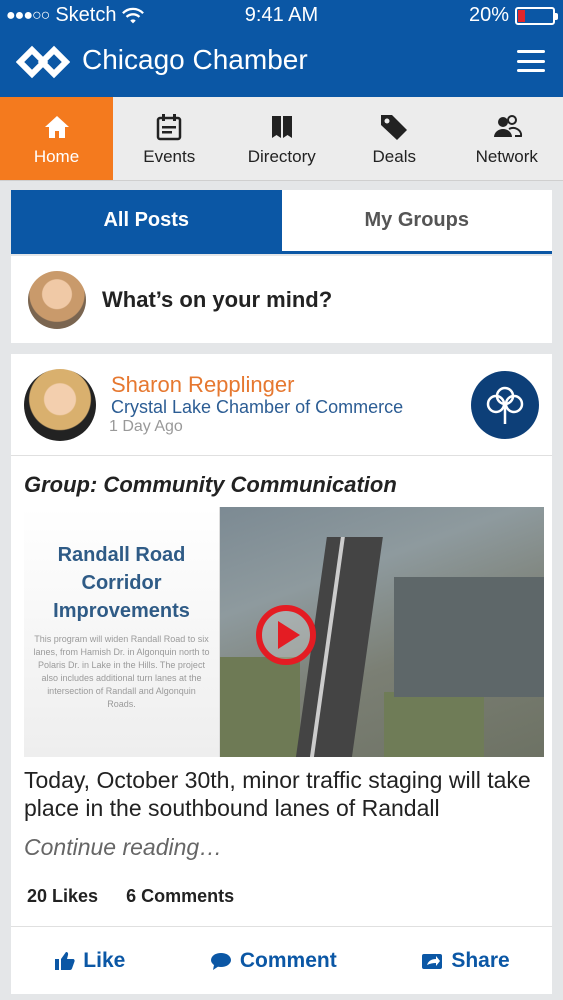  I want to click on tree-icon, so click(505, 405).